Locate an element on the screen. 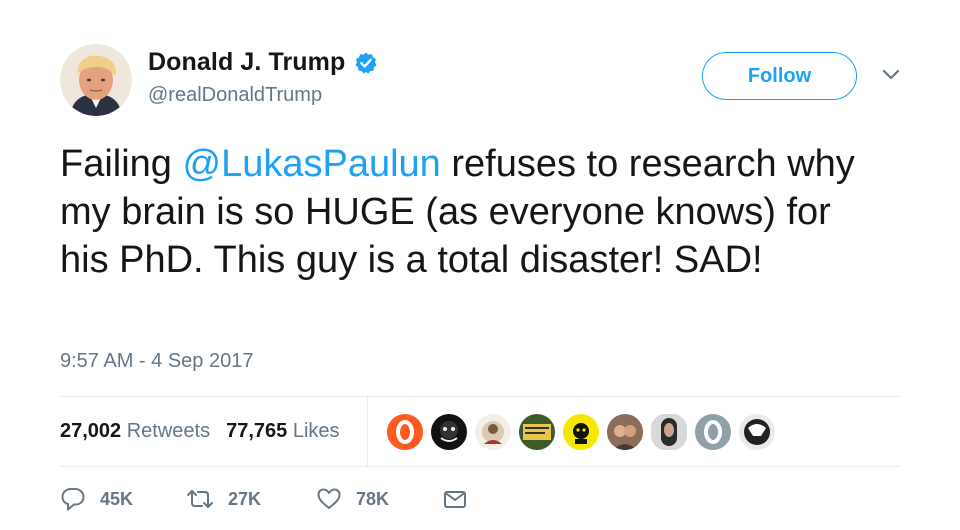 The image size is (960, 530). tweet-text-before: Failing is located at coordinates (121, 164).